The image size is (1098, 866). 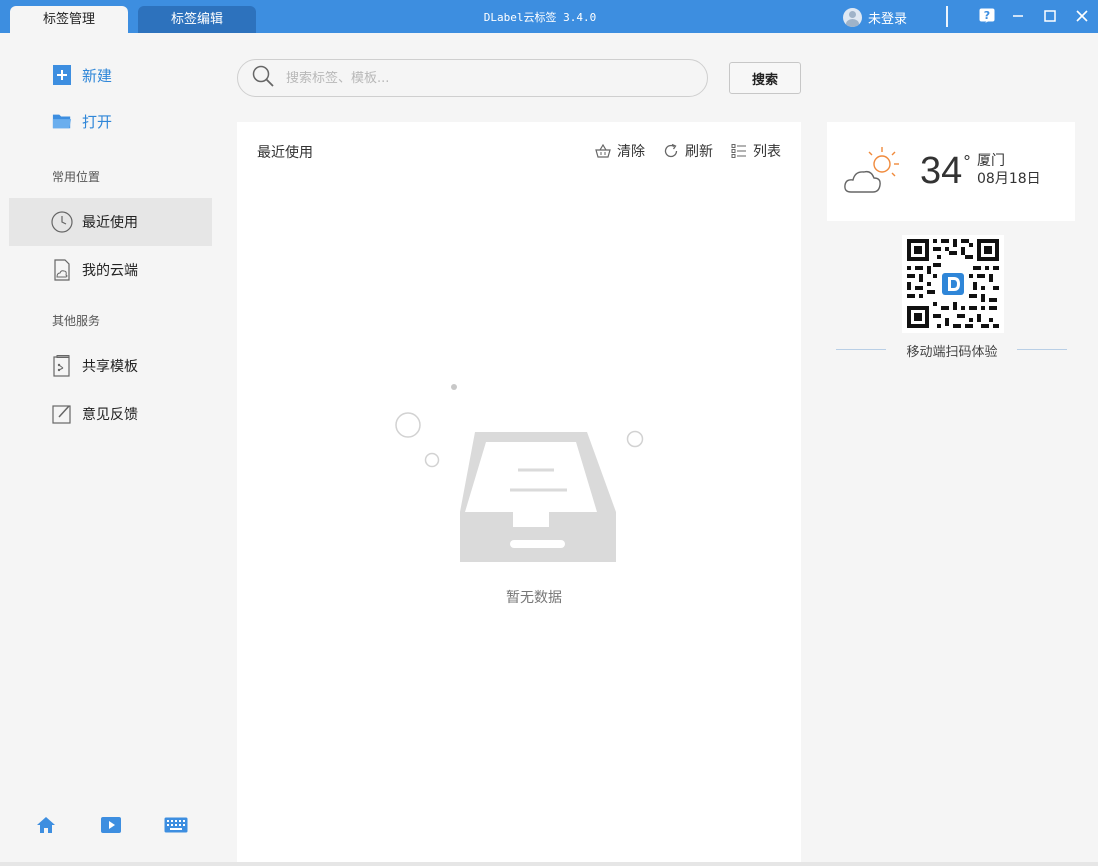 What do you see at coordinates (519, 473) in the screenshot?
I see `empty-inbox-illustration` at bounding box center [519, 473].